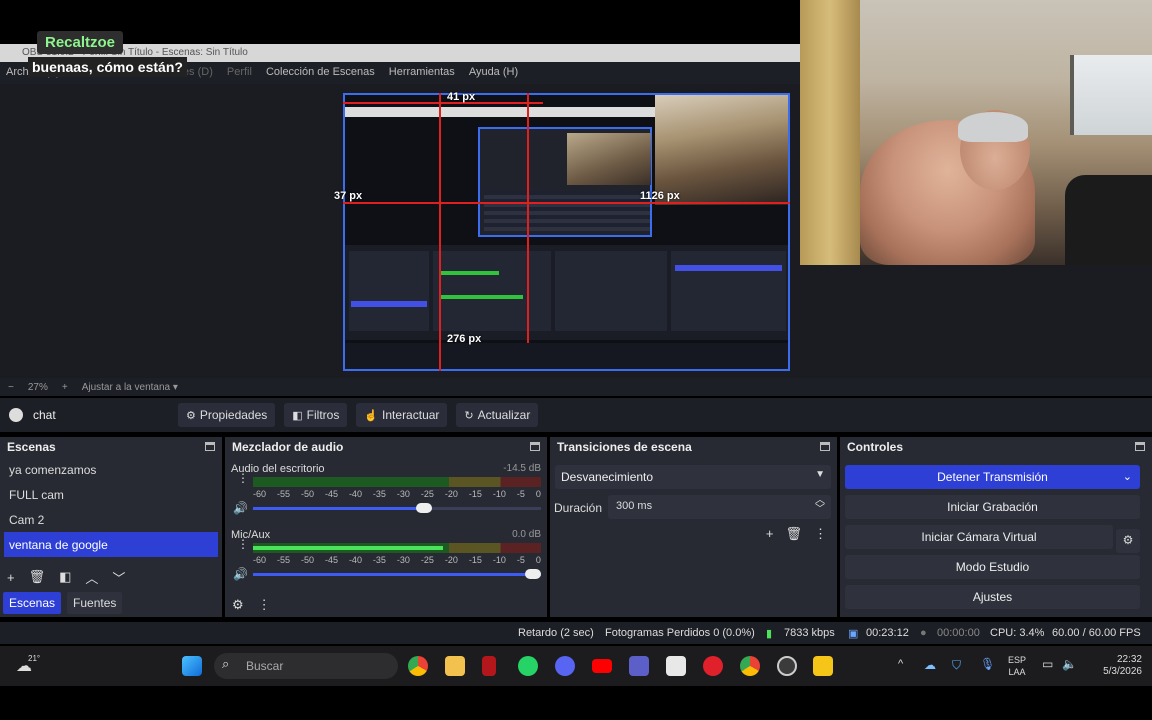 This screenshot has width=1152, height=720. What do you see at coordinates (500, 112) in the screenshot?
I see `nested-title-bar` at bounding box center [500, 112].